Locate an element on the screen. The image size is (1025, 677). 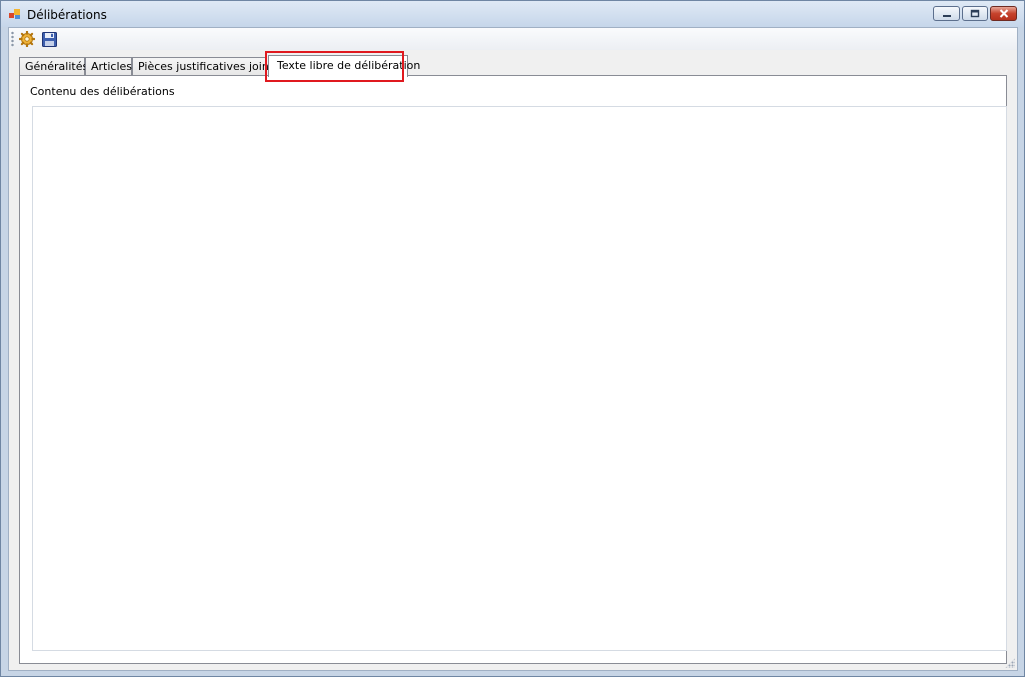
tab-generalites: Généralités is located at coordinates (54, 66).